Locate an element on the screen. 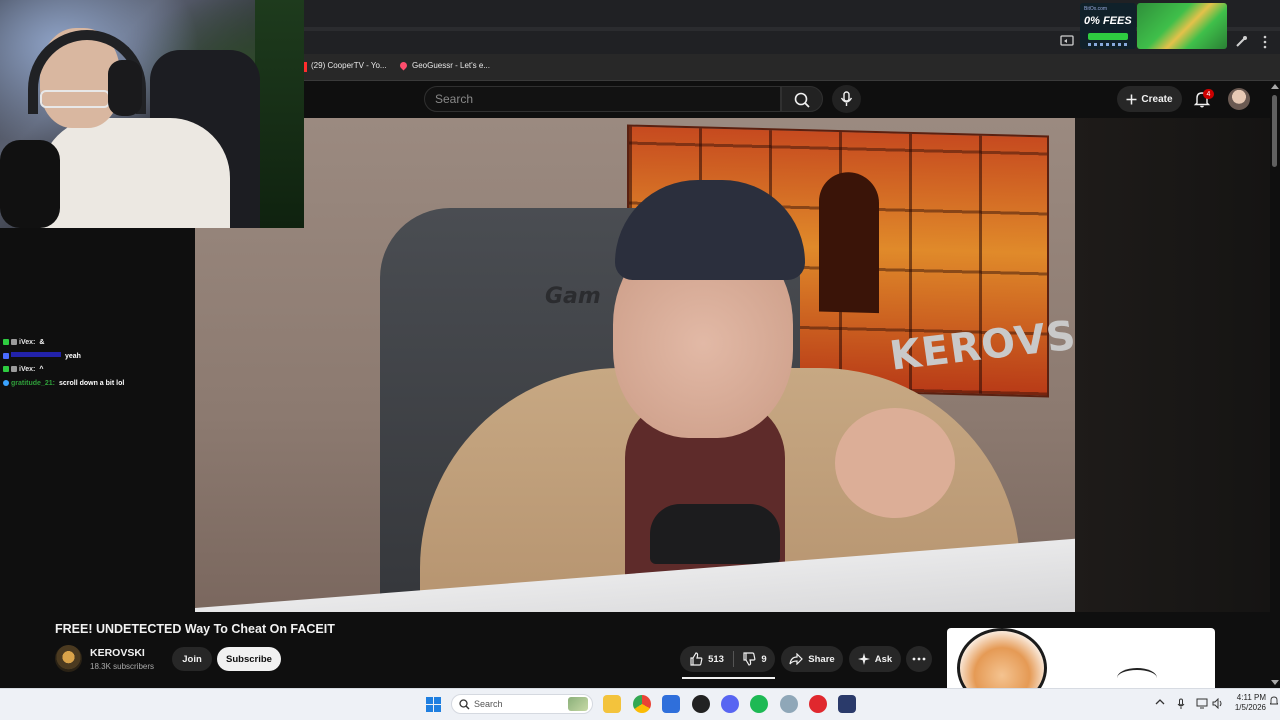 The width and height of the screenshot is (1280, 720). chat-text: ^ is located at coordinates (41, 369).